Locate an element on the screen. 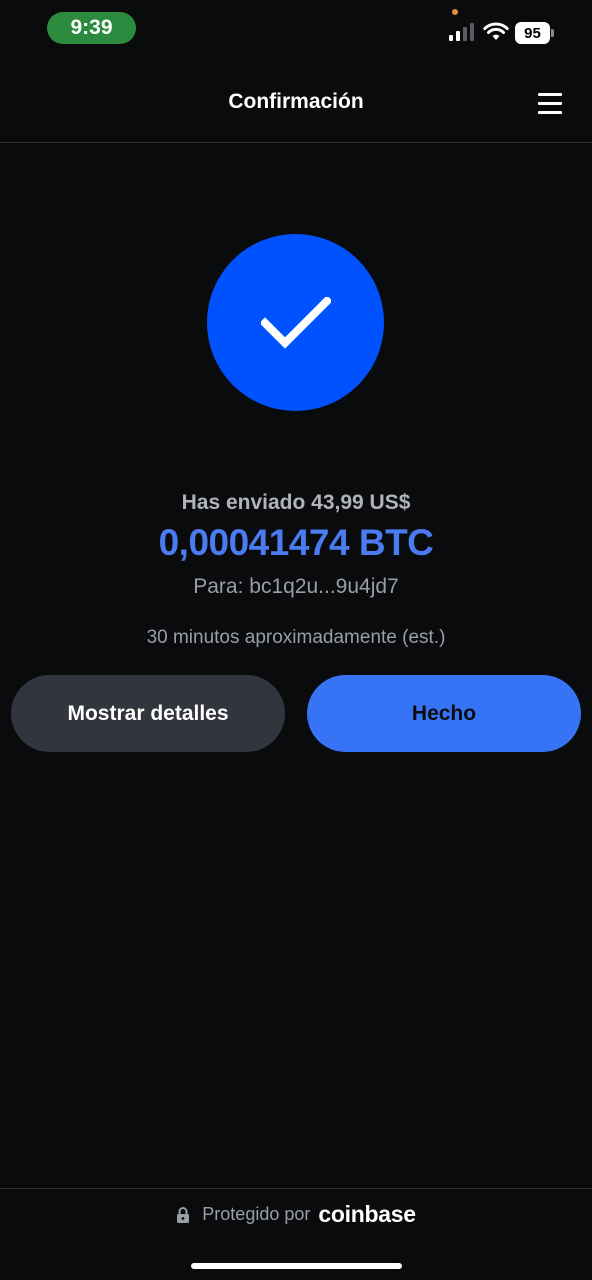 The image size is (592, 1280). recipient-address: Para: bc1q2u...9u4jd7 is located at coordinates (296, 586).